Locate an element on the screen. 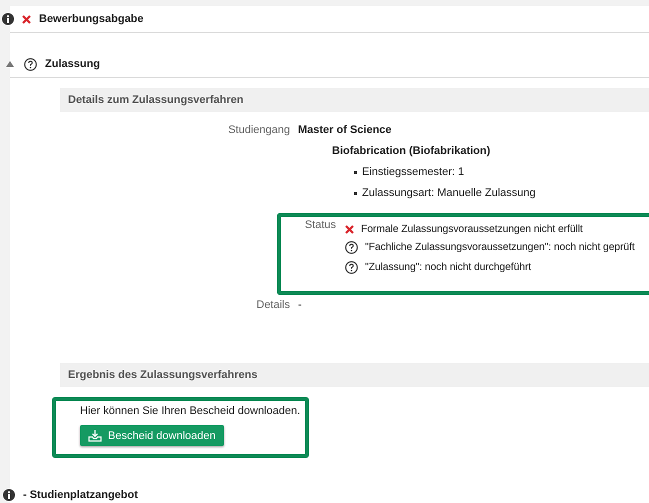 This screenshot has height=503, width=649. status-text: Formale Zulassungsvoraussetzungen nicht erfüllt is located at coordinates (472, 229).